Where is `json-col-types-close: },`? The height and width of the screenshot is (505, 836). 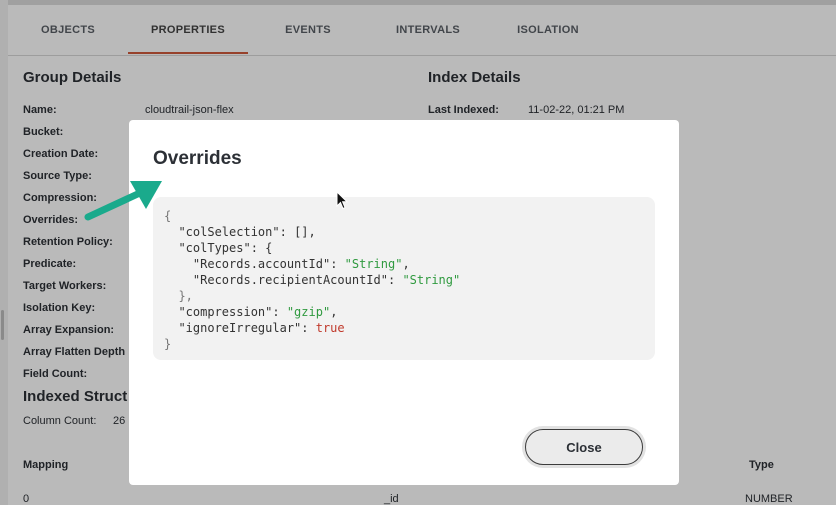 json-col-types-close: }, is located at coordinates (185, 296).